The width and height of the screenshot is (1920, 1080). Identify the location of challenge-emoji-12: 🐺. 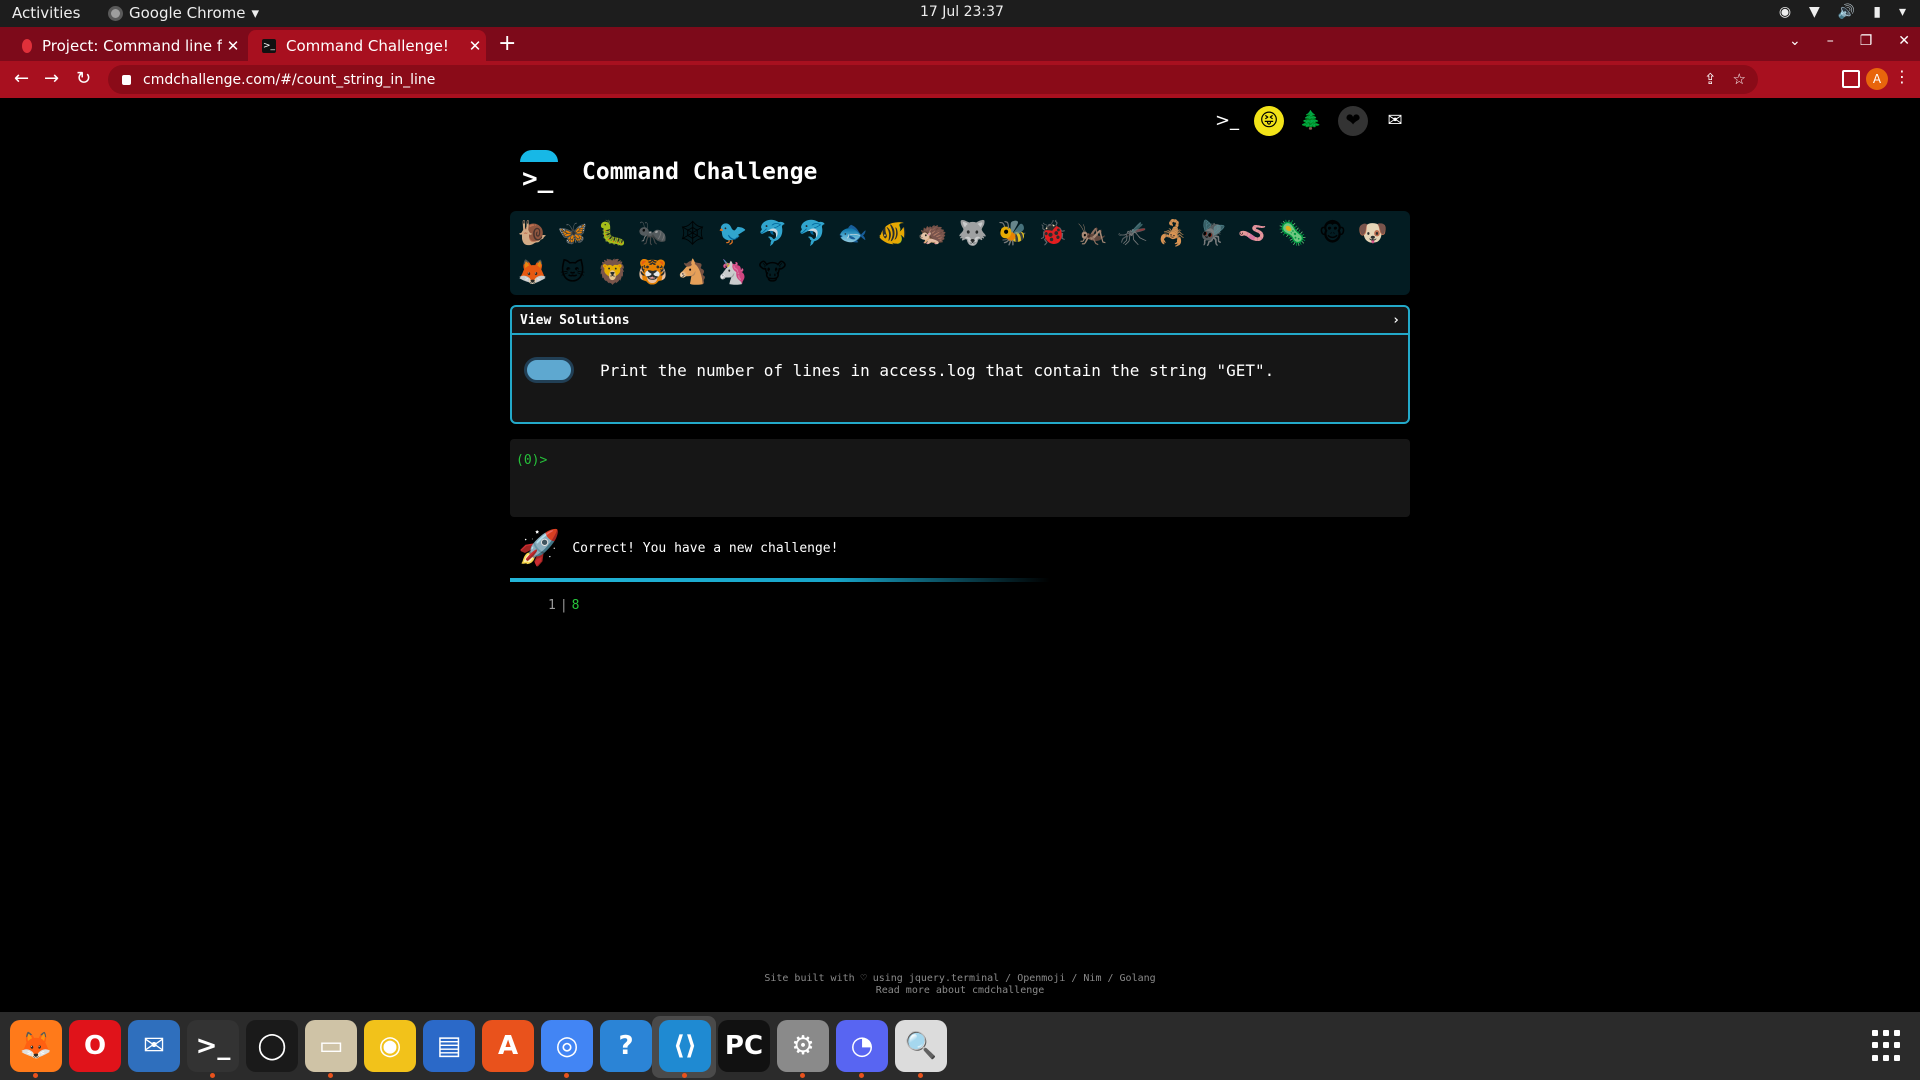
(972, 233).